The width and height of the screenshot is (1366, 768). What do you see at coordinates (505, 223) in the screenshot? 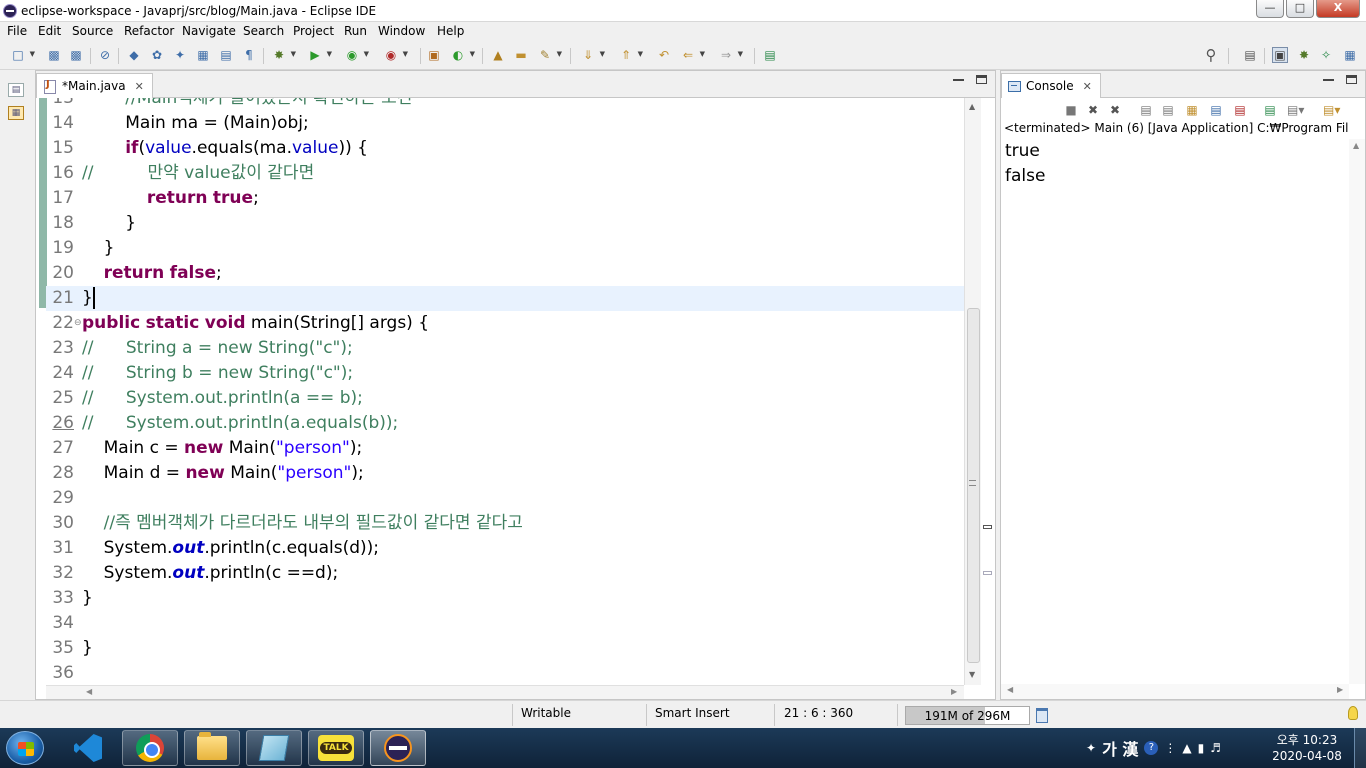
I see `code-line: 18 }` at bounding box center [505, 223].